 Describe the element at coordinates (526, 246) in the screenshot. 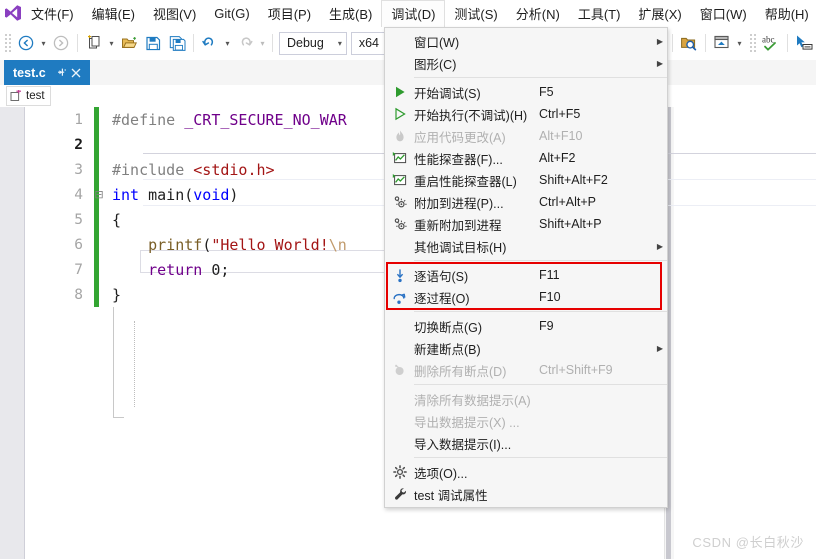

I see `menu-item-entry: 其他调试目标(H) ▶` at that location.